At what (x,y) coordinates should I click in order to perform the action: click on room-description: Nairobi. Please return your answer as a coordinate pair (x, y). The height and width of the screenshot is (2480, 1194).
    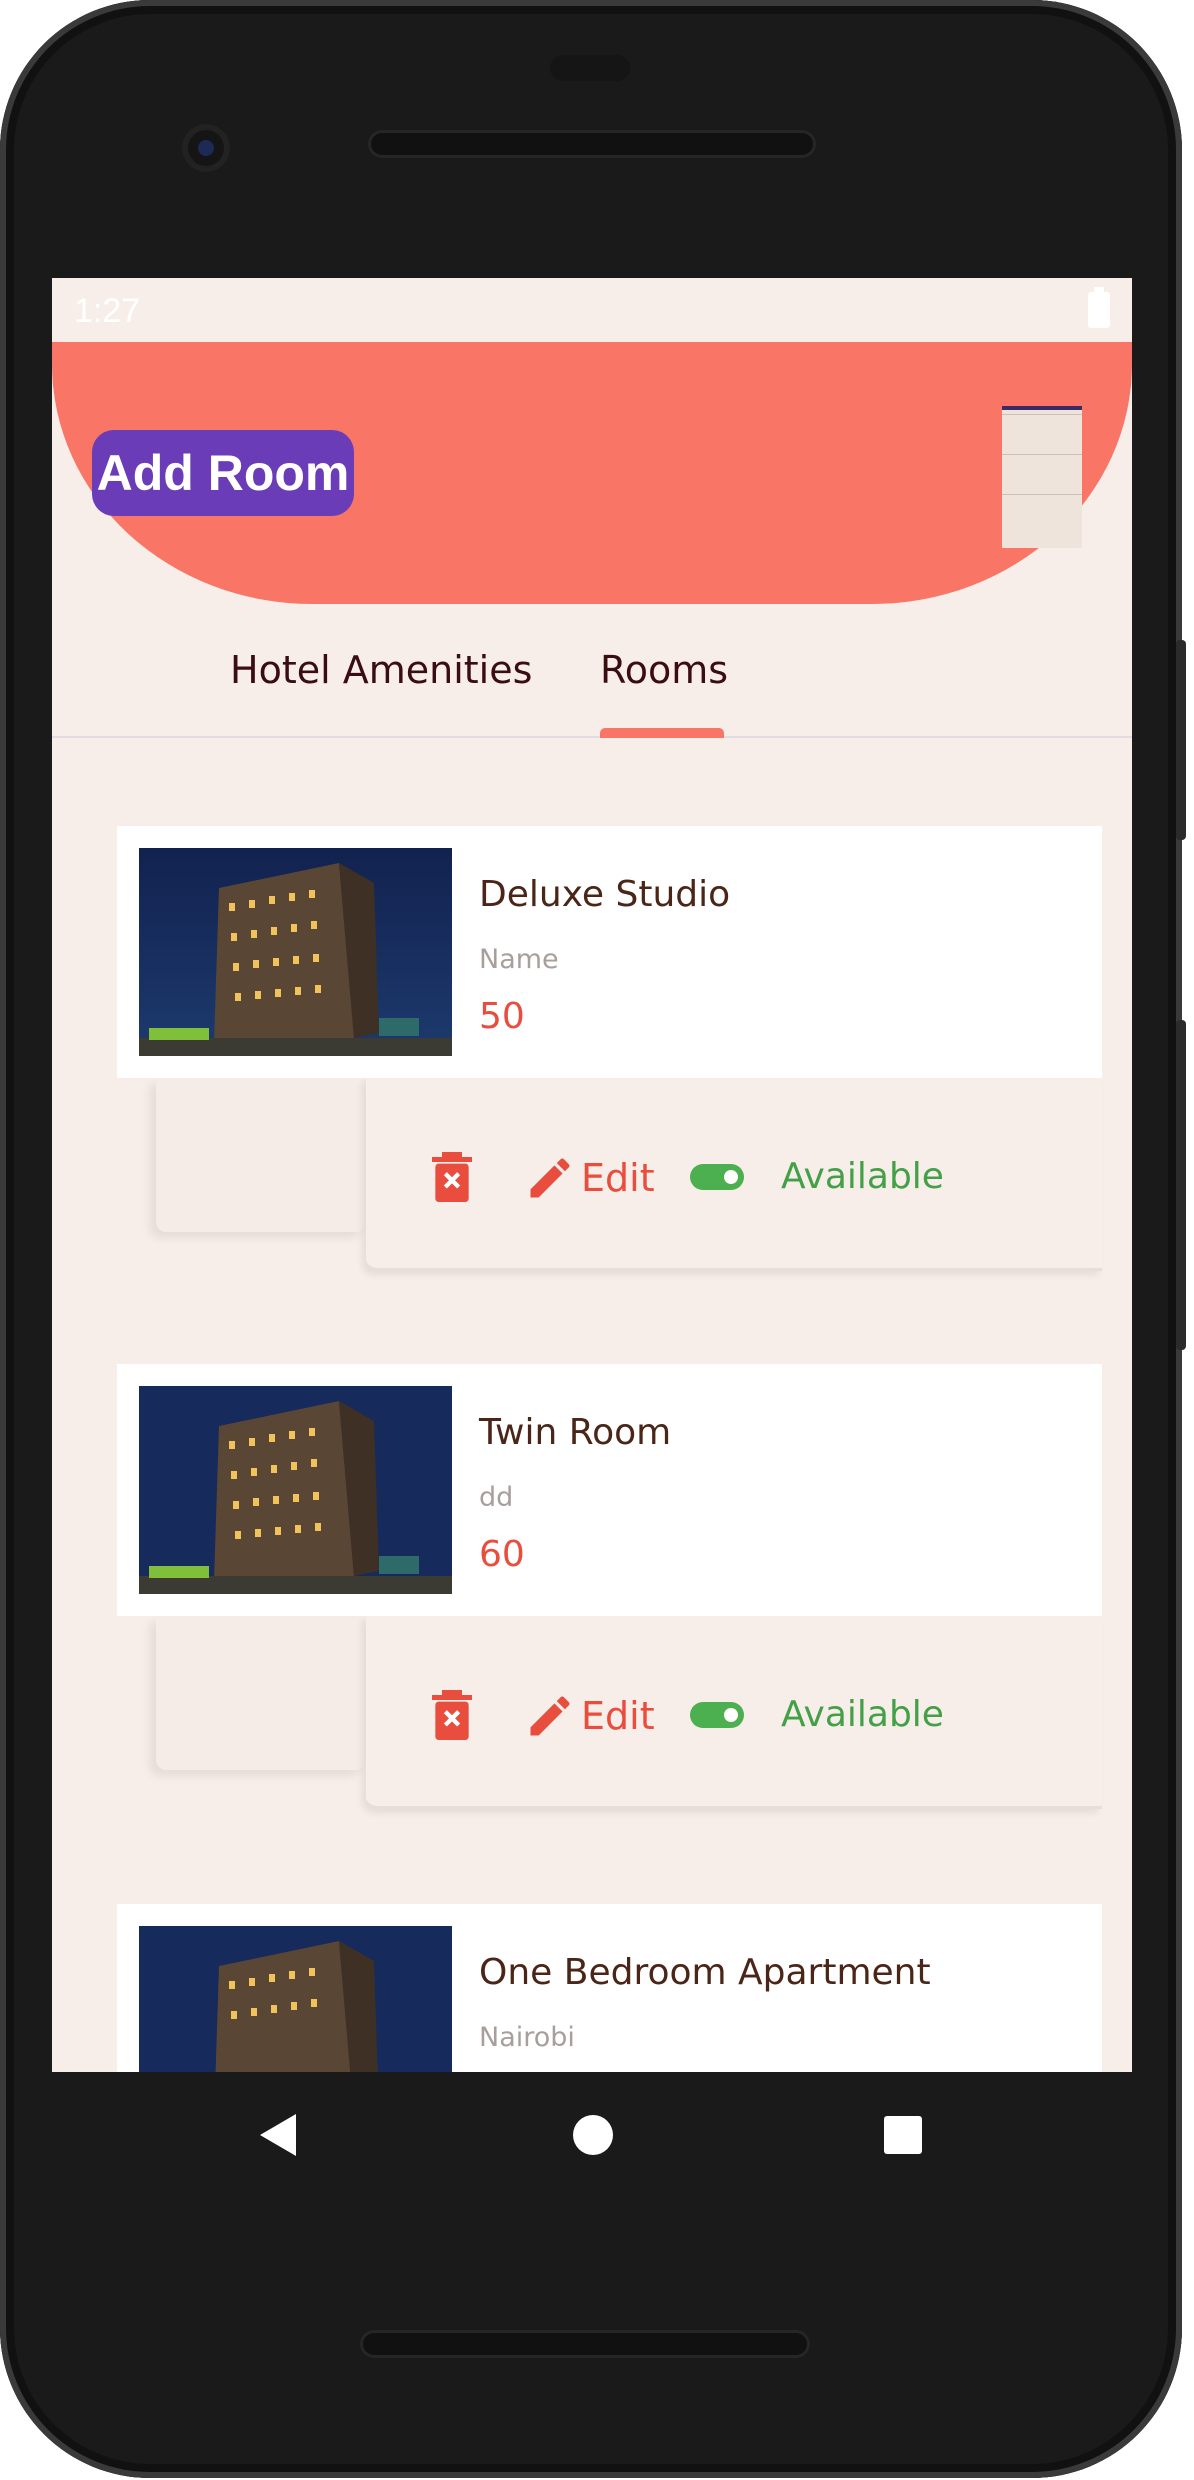
    Looking at the image, I should click on (527, 2037).